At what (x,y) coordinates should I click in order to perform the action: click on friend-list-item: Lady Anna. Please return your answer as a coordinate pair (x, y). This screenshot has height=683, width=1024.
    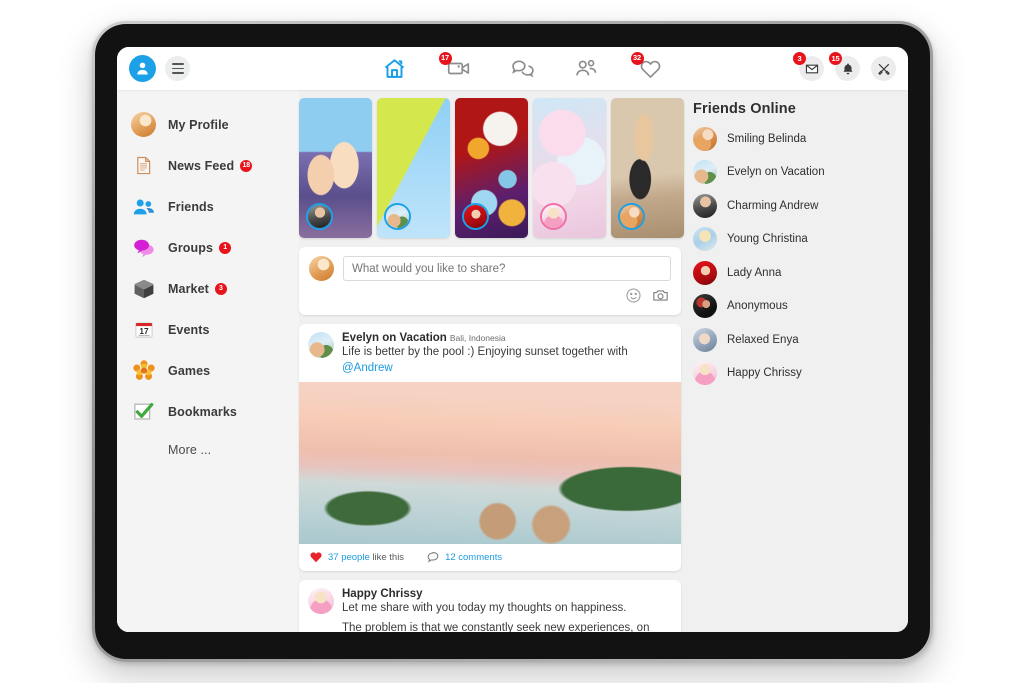
    Looking at the image, I should click on (800, 273).